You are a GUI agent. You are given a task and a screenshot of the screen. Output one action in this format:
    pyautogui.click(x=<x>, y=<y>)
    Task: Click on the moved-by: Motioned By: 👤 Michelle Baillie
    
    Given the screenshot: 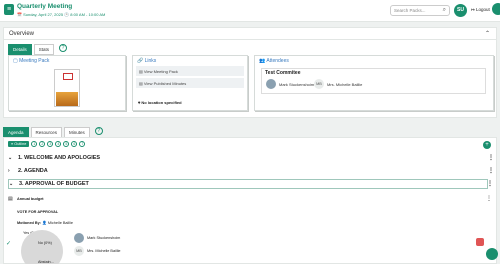 What is the action you would take?
    pyautogui.click(x=45, y=223)
    